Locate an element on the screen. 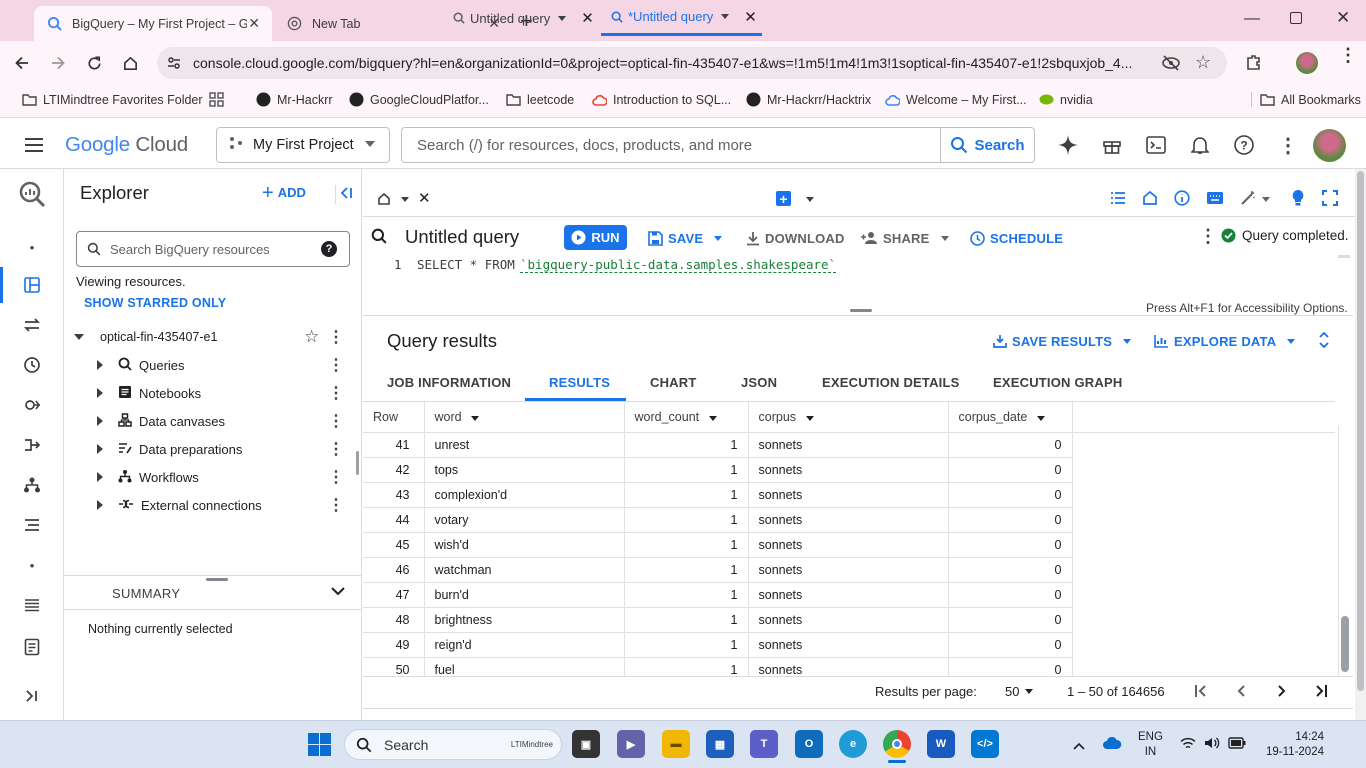  edge-icon: e is located at coordinates (853, 744).